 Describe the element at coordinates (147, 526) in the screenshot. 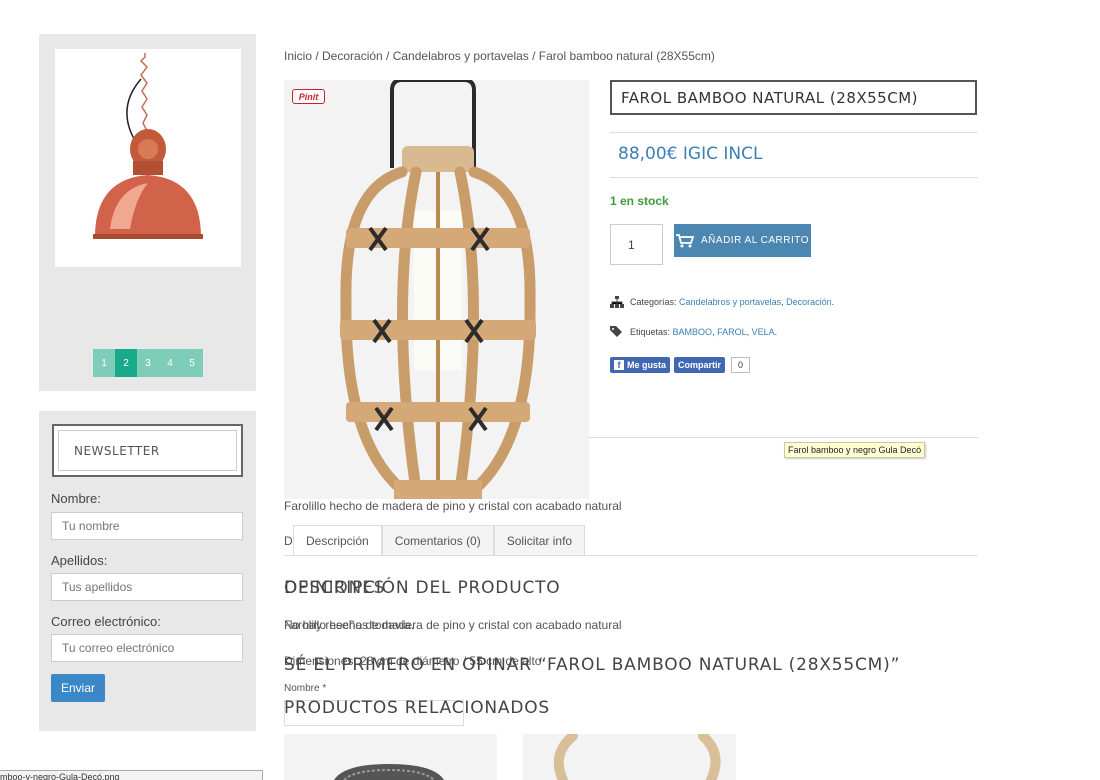

I see `nombre-input` at that location.